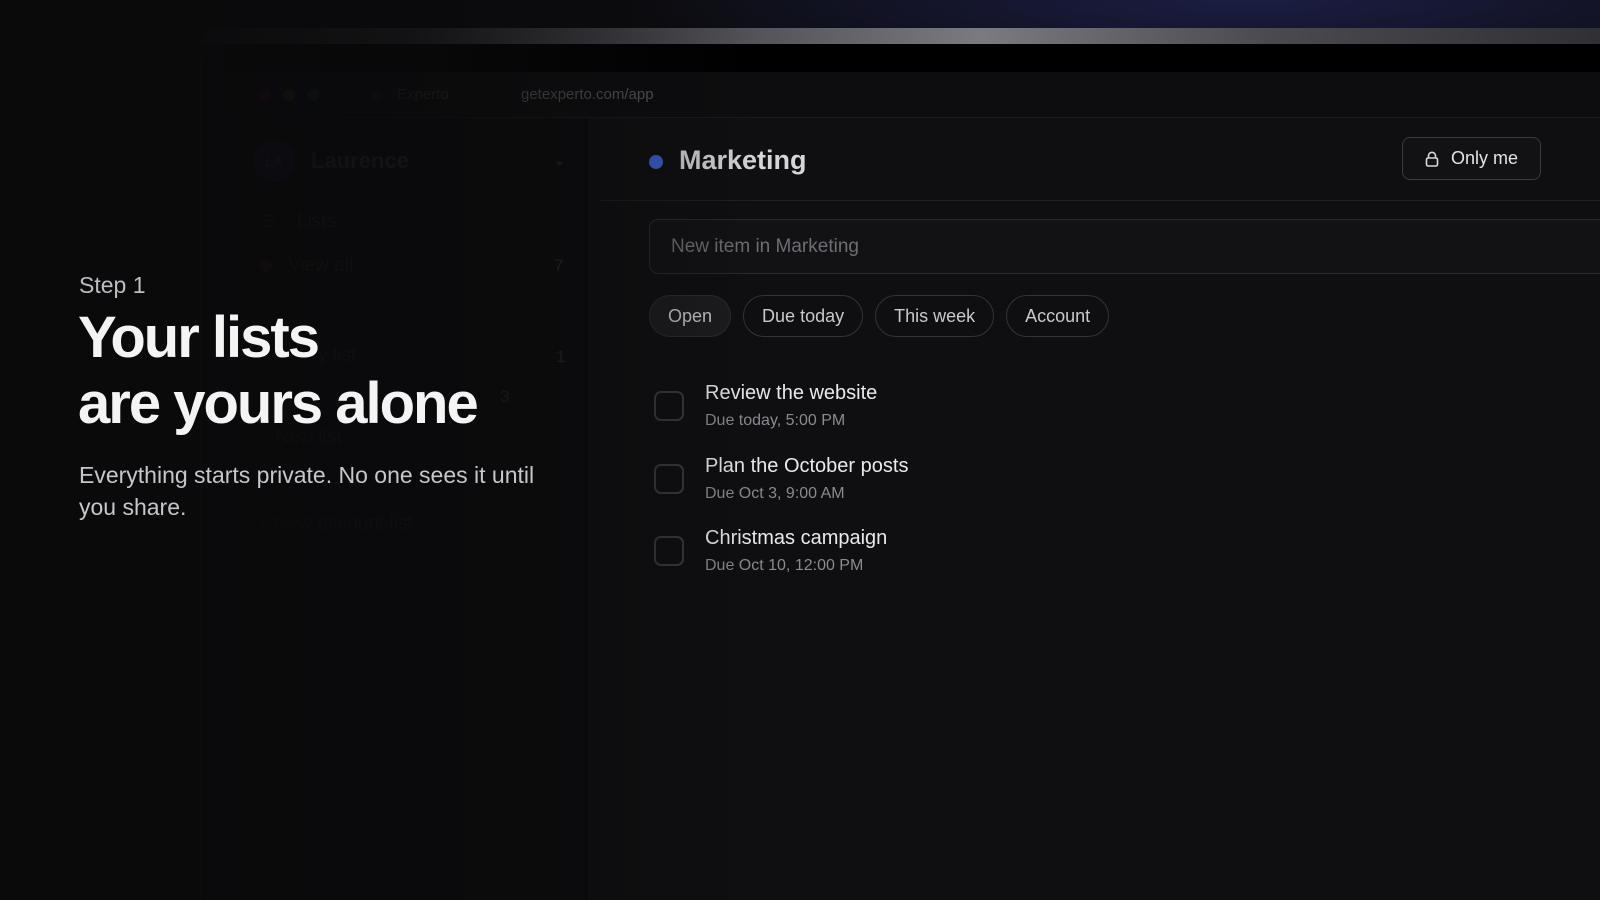  I want to click on view-all-count: 7, so click(559, 265).